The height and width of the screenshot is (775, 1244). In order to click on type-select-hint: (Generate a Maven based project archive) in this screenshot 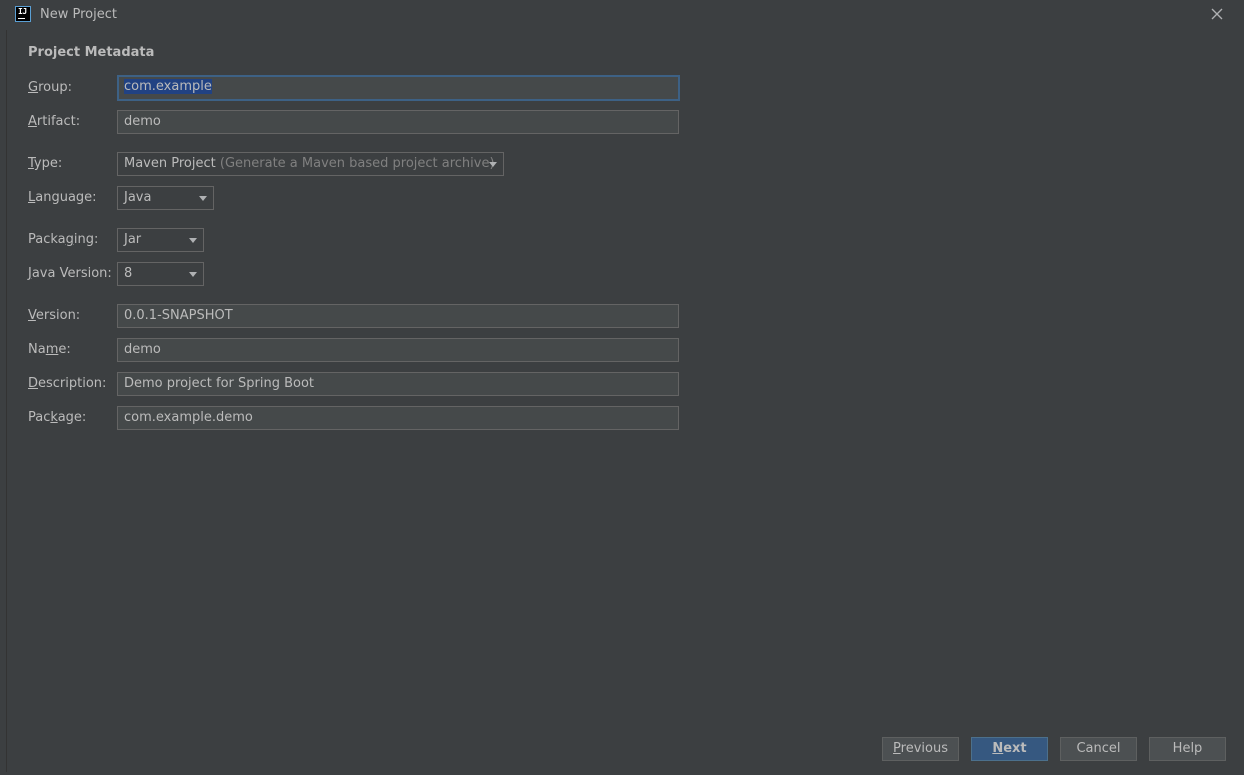, I will do `click(357, 163)`.